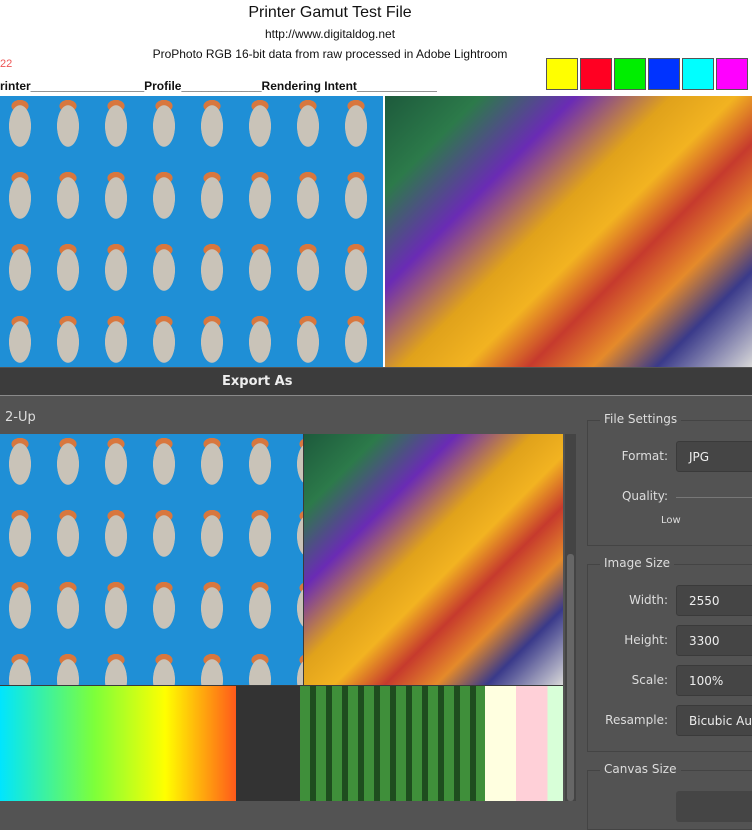 The height and width of the screenshot is (830, 752). What do you see at coordinates (714, 640) in the screenshot?
I see `height-input: 3300` at bounding box center [714, 640].